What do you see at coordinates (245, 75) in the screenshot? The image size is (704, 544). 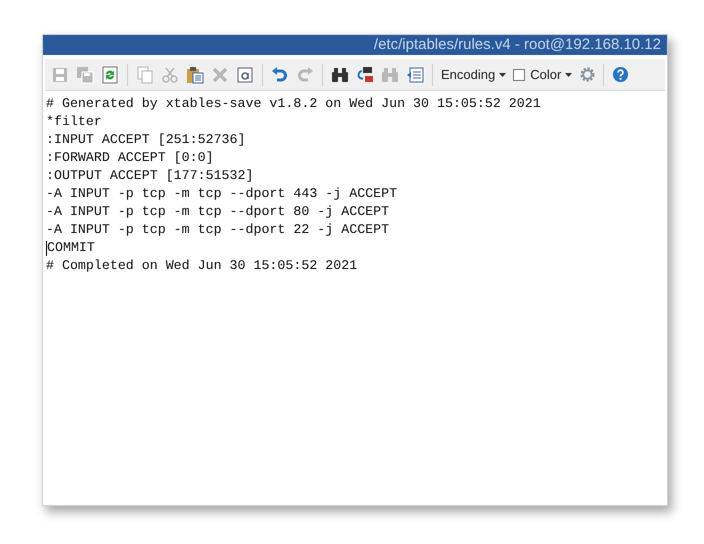 I see `select-all-icon` at bounding box center [245, 75].